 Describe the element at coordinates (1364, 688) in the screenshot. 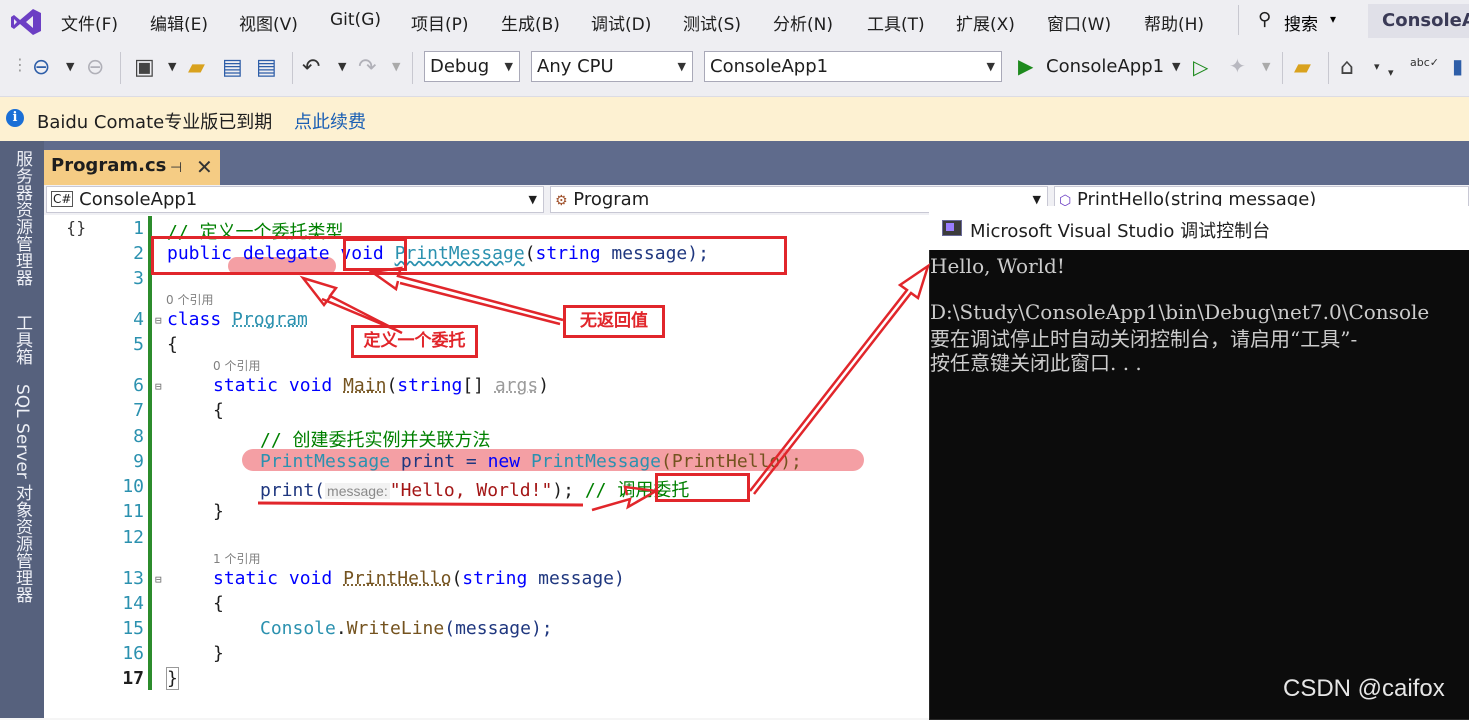

I see `csdn-watermark: CSDN @caifox` at that location.